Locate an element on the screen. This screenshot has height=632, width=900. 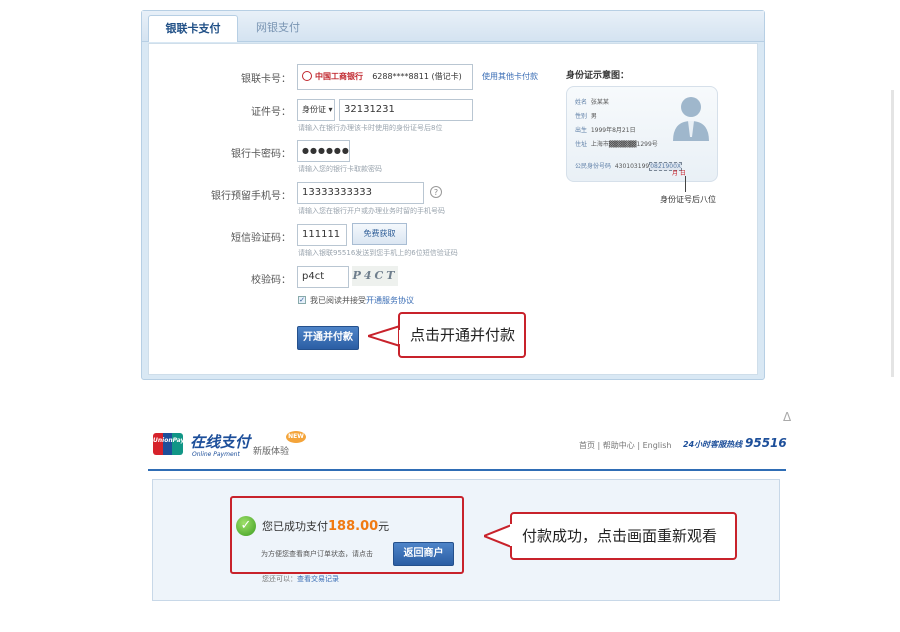
paid-amount: 188.00 is located at coordinates (353, 526).